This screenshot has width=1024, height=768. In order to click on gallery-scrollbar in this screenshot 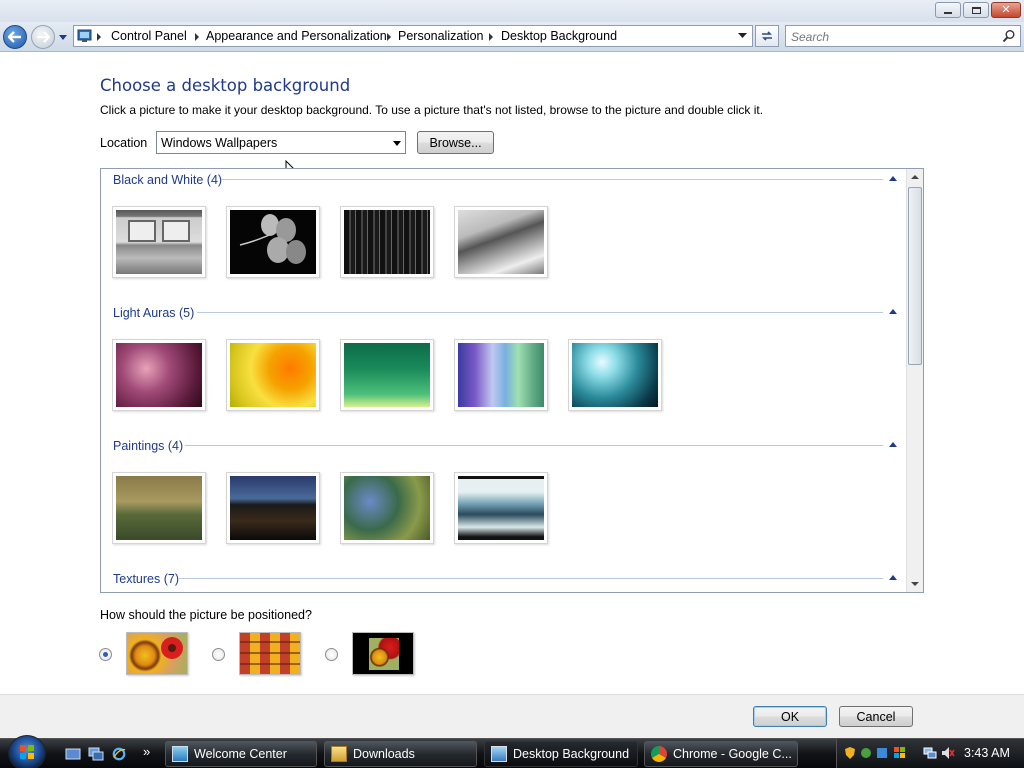, I will do `click(914, 380)`.